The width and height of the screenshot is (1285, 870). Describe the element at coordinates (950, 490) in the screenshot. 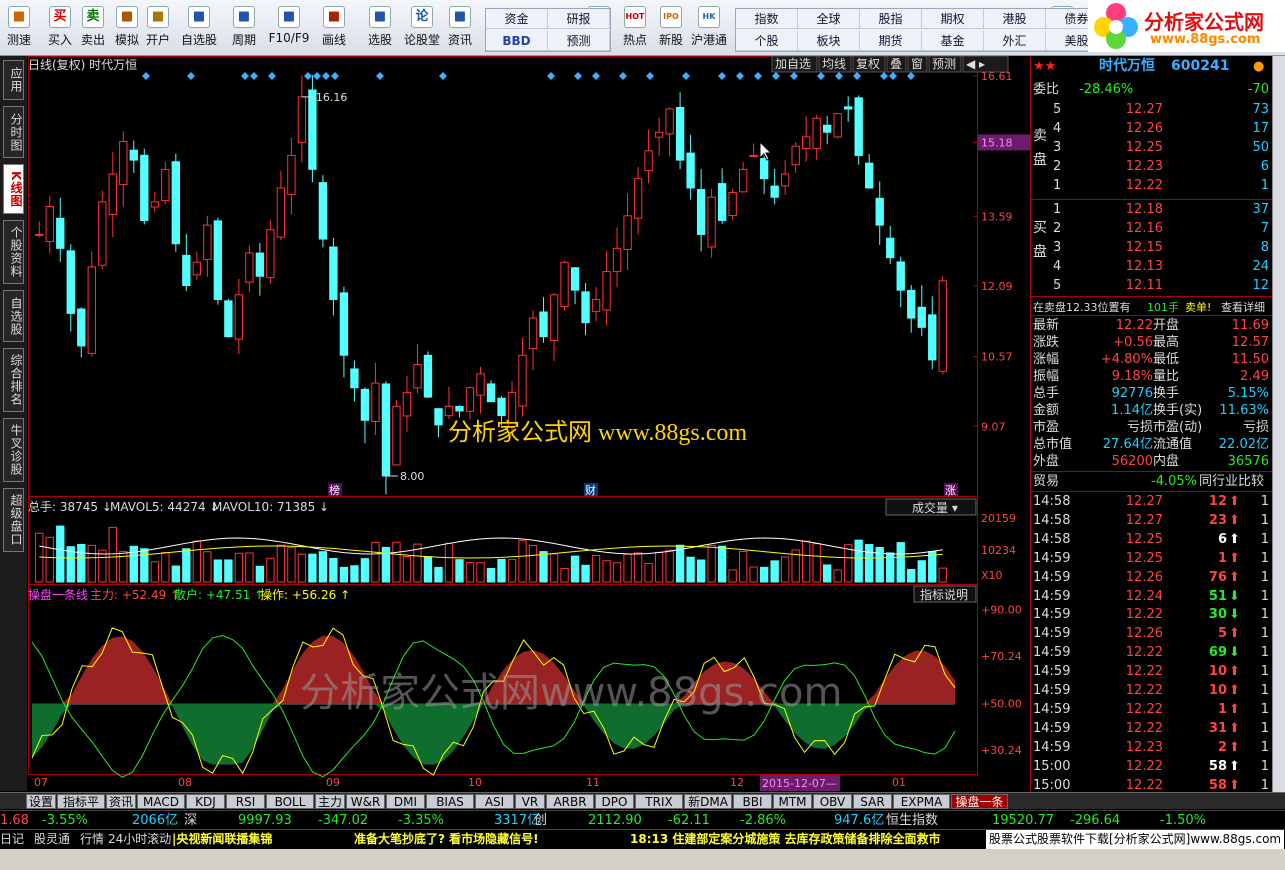

I see `event-marker-2: 涨` at that location.